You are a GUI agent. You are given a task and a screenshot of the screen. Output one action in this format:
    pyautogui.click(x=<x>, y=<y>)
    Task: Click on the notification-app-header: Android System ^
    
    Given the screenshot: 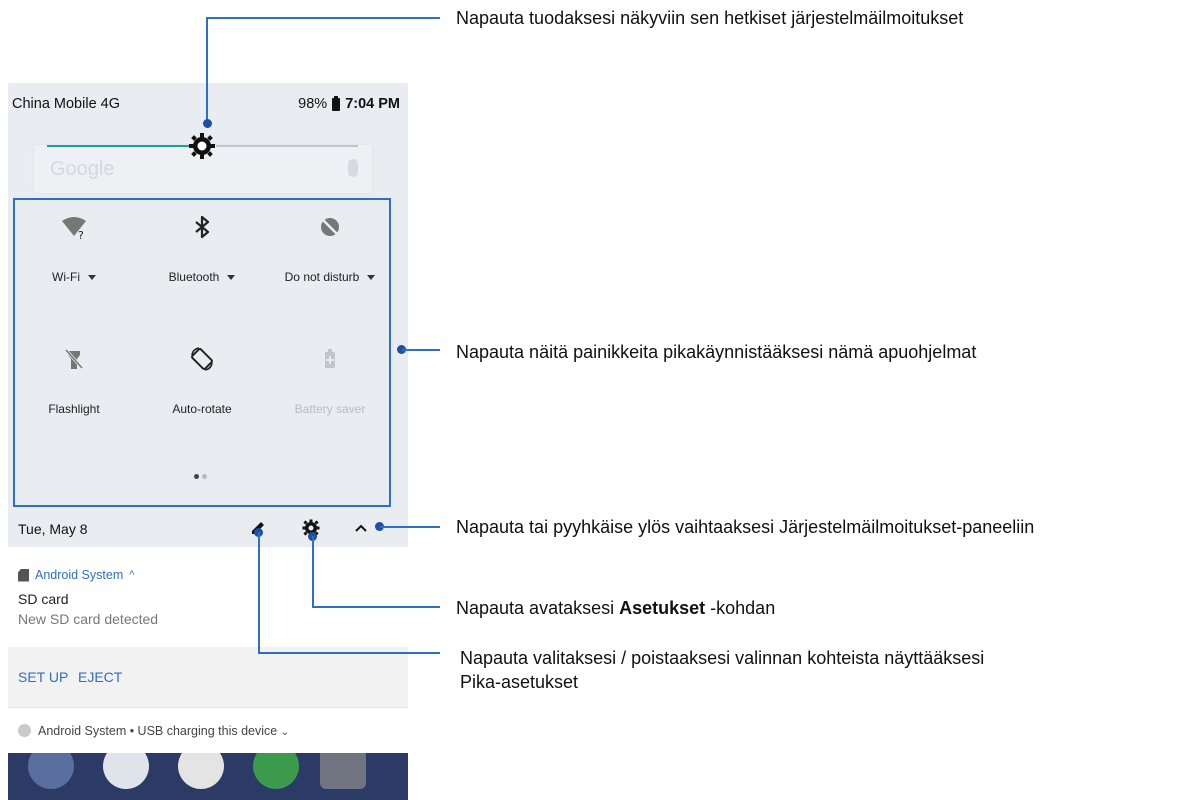 What is the action you would take?
    pyautogui.click(x=76, y=575)
    